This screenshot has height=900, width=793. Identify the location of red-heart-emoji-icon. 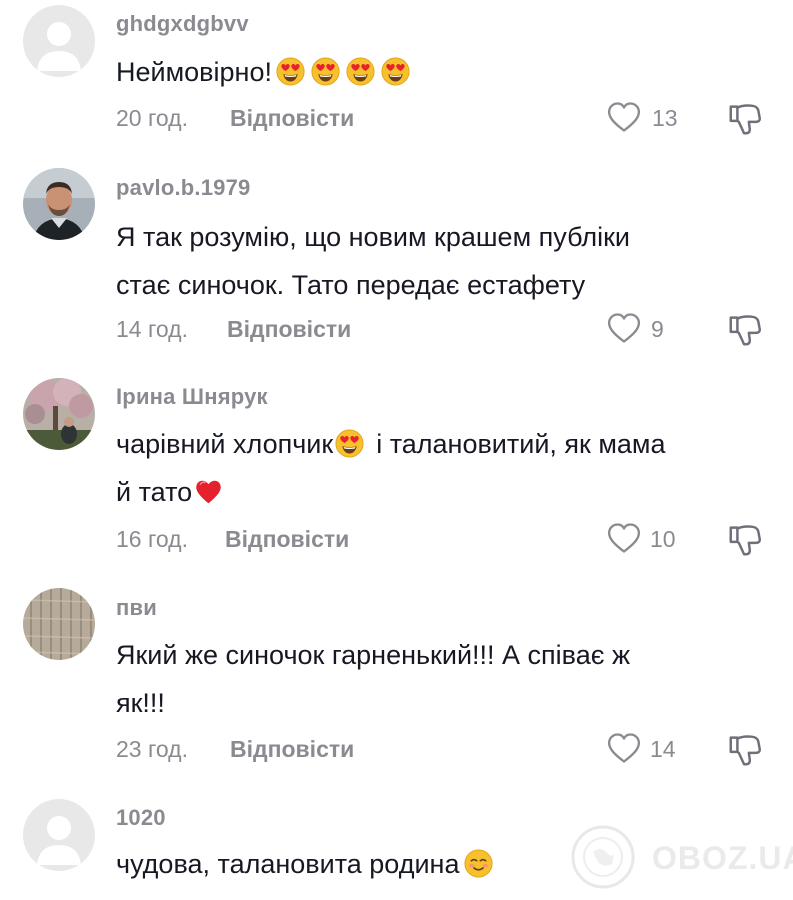
(208, 491).